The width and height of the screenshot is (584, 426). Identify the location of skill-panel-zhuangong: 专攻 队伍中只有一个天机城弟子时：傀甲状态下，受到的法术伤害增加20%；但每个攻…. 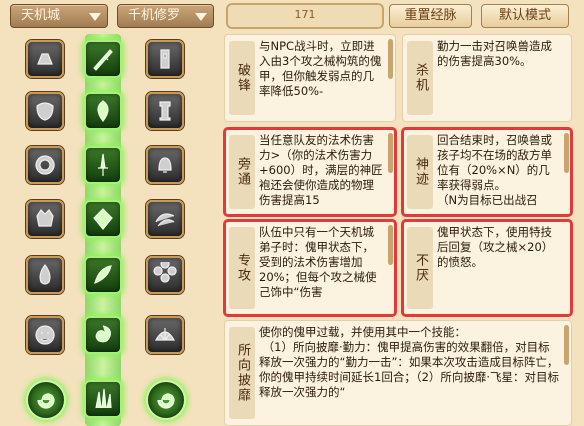
(310, 268).